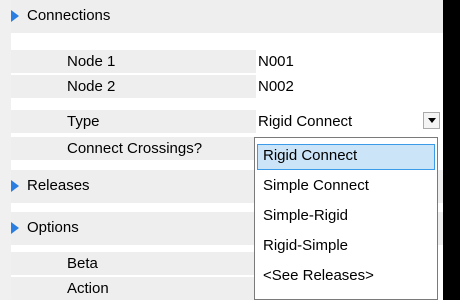  I want to click on type-select: Rigid Connect, so click(349, 121).